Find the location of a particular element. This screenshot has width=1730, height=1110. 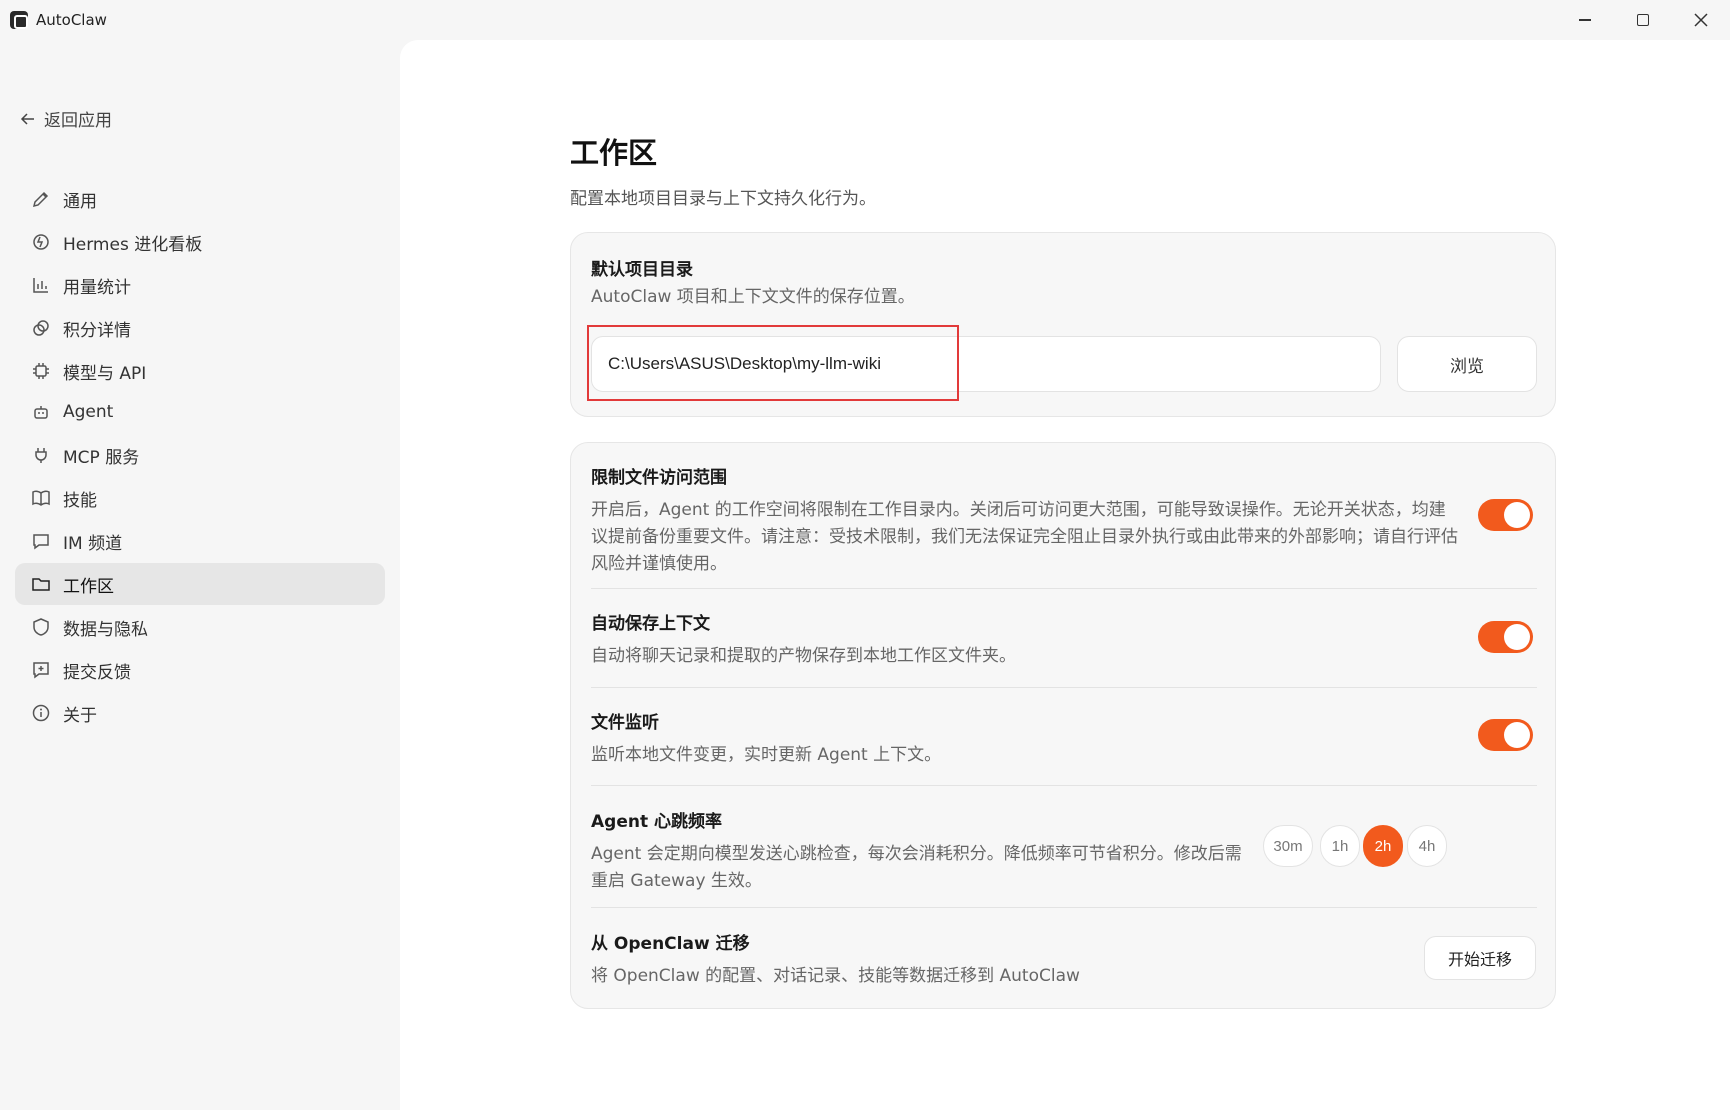

migrate-title: 从 OpenClaw 迁移 is located at coordinates (670, 944).